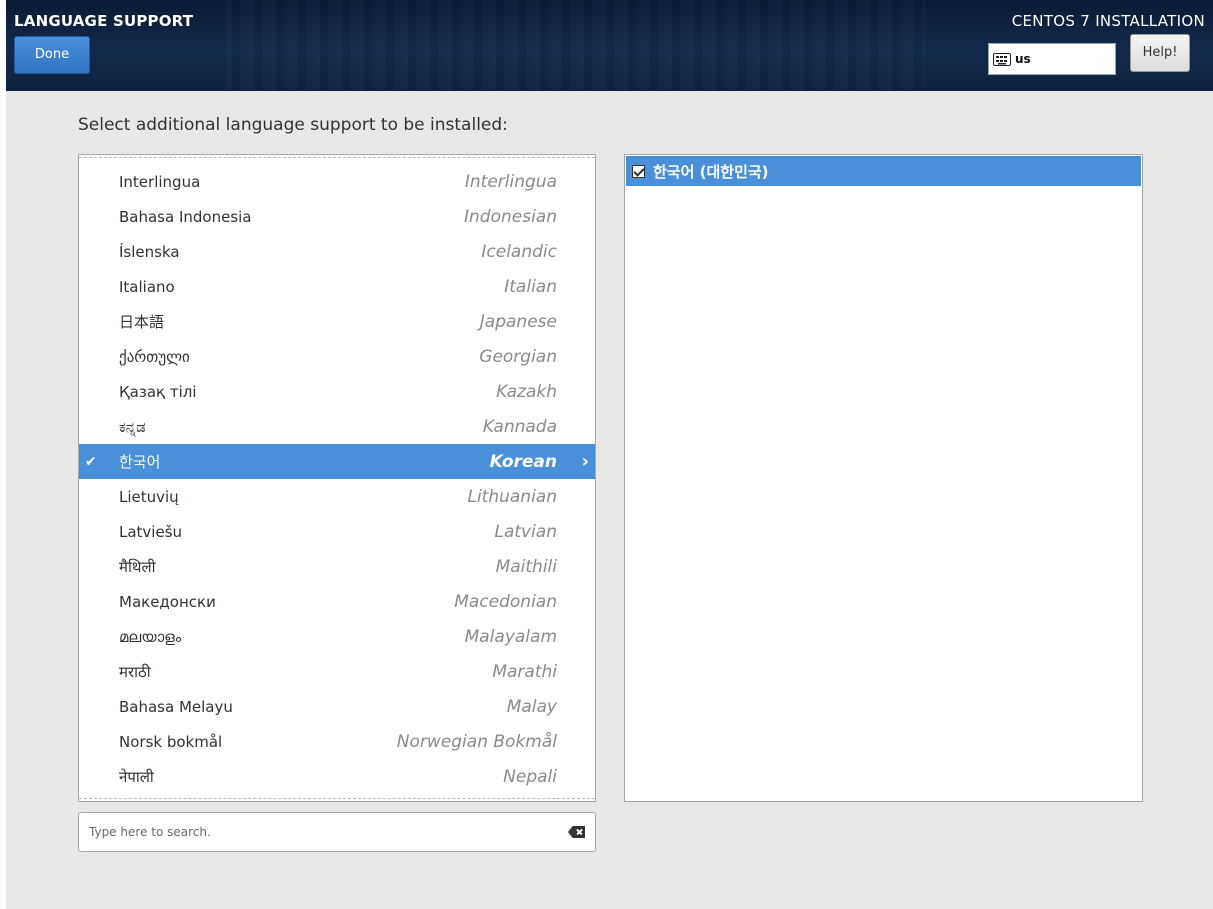 Image resolution: width=1213 pixels, height=909 pixels. What do you see at coordinates (510, 636) in the screenshot?
I see `language-english-name: Malayalam` at bounding box center [510, 636].